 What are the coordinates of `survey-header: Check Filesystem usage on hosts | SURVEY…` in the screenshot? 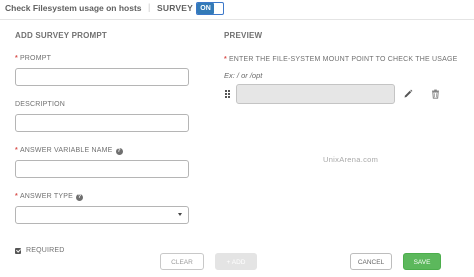 It's located at (237, 10).